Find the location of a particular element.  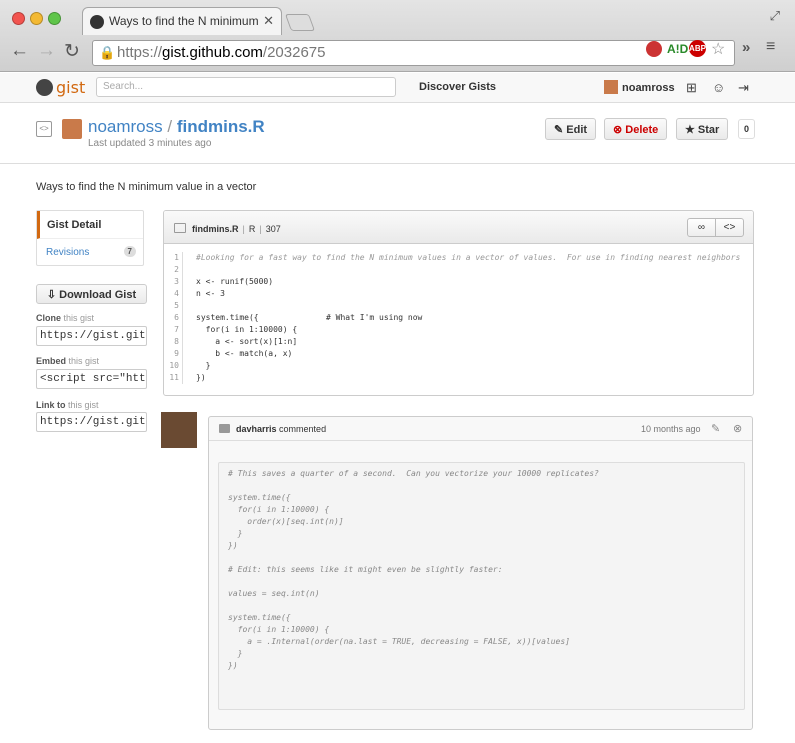

gist-title: noamross / findmins.R is located at coordinates (176, 127).